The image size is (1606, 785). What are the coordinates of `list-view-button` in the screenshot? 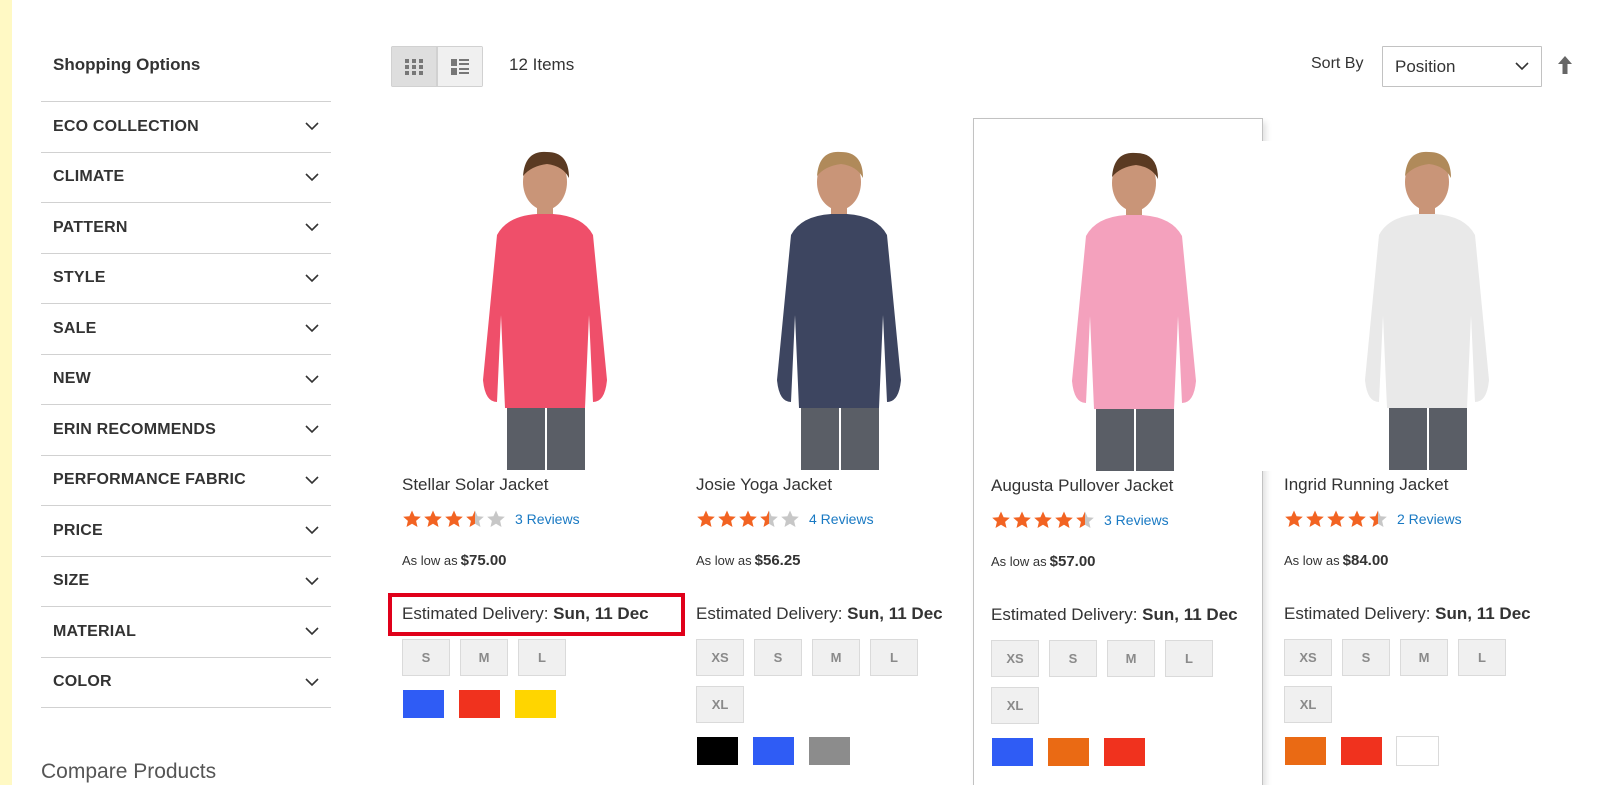 It's located at (460, 66).